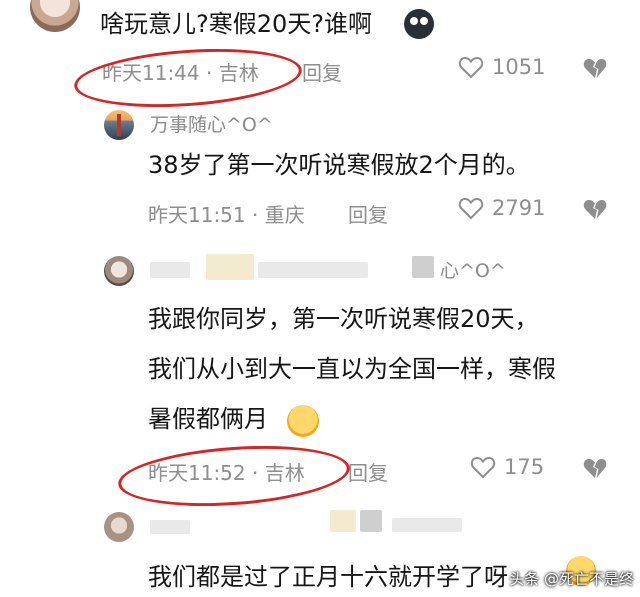 The height and width of the screenshot is (597, 640). I want to click on reply-username: 心^O^, so click(473, 269).